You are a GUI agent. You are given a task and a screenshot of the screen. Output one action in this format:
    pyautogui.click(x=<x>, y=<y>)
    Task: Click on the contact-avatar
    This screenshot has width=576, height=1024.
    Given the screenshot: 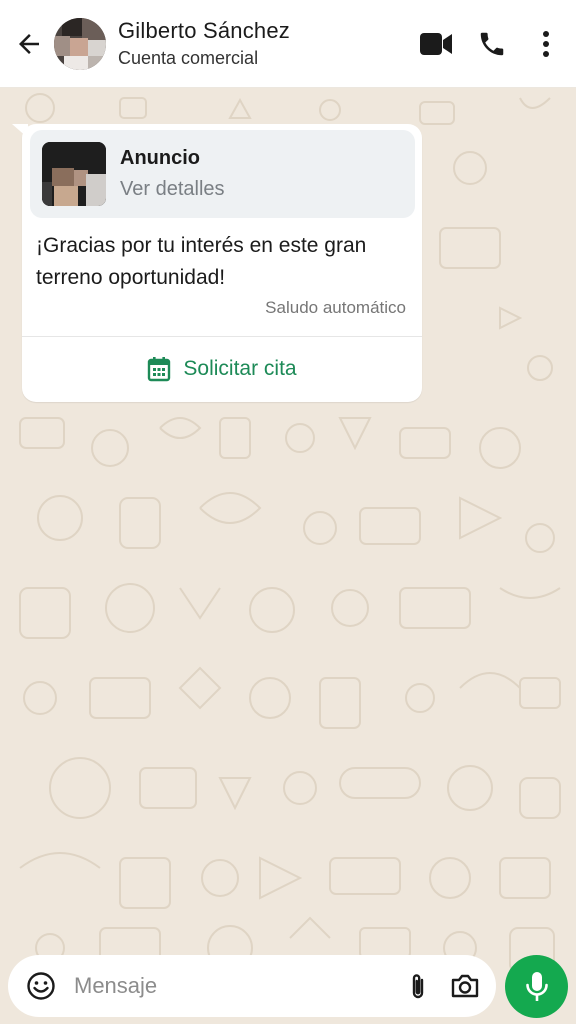 What is the action you would take?
    pyautogui.click(x=80, y=43)
    